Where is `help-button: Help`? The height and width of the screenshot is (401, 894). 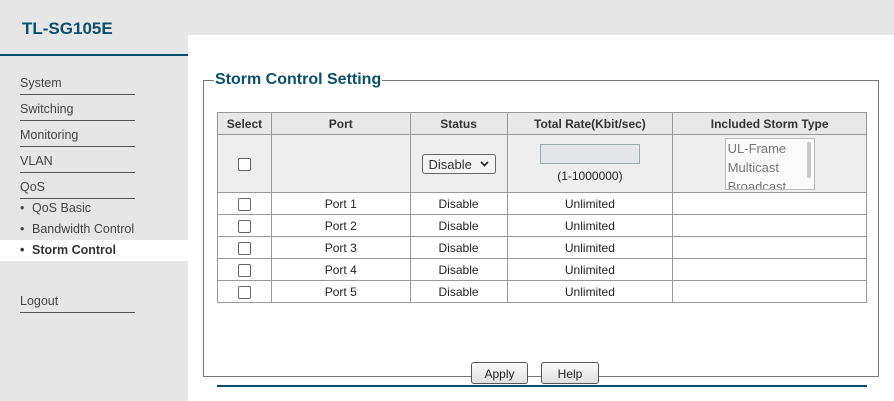
help-button: Help is located at coordinates (570, 373).